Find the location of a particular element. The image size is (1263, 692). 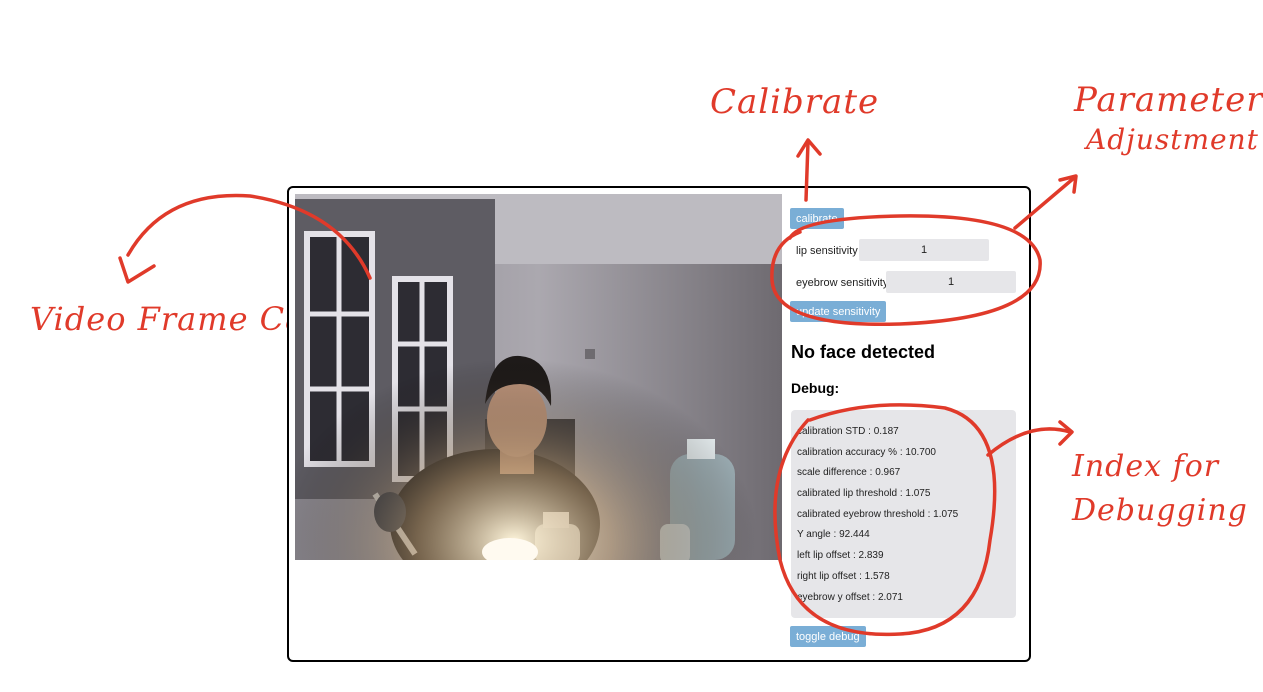

lip-sensitivity-label: lip sensitivity is located at coordinates (827, 251).